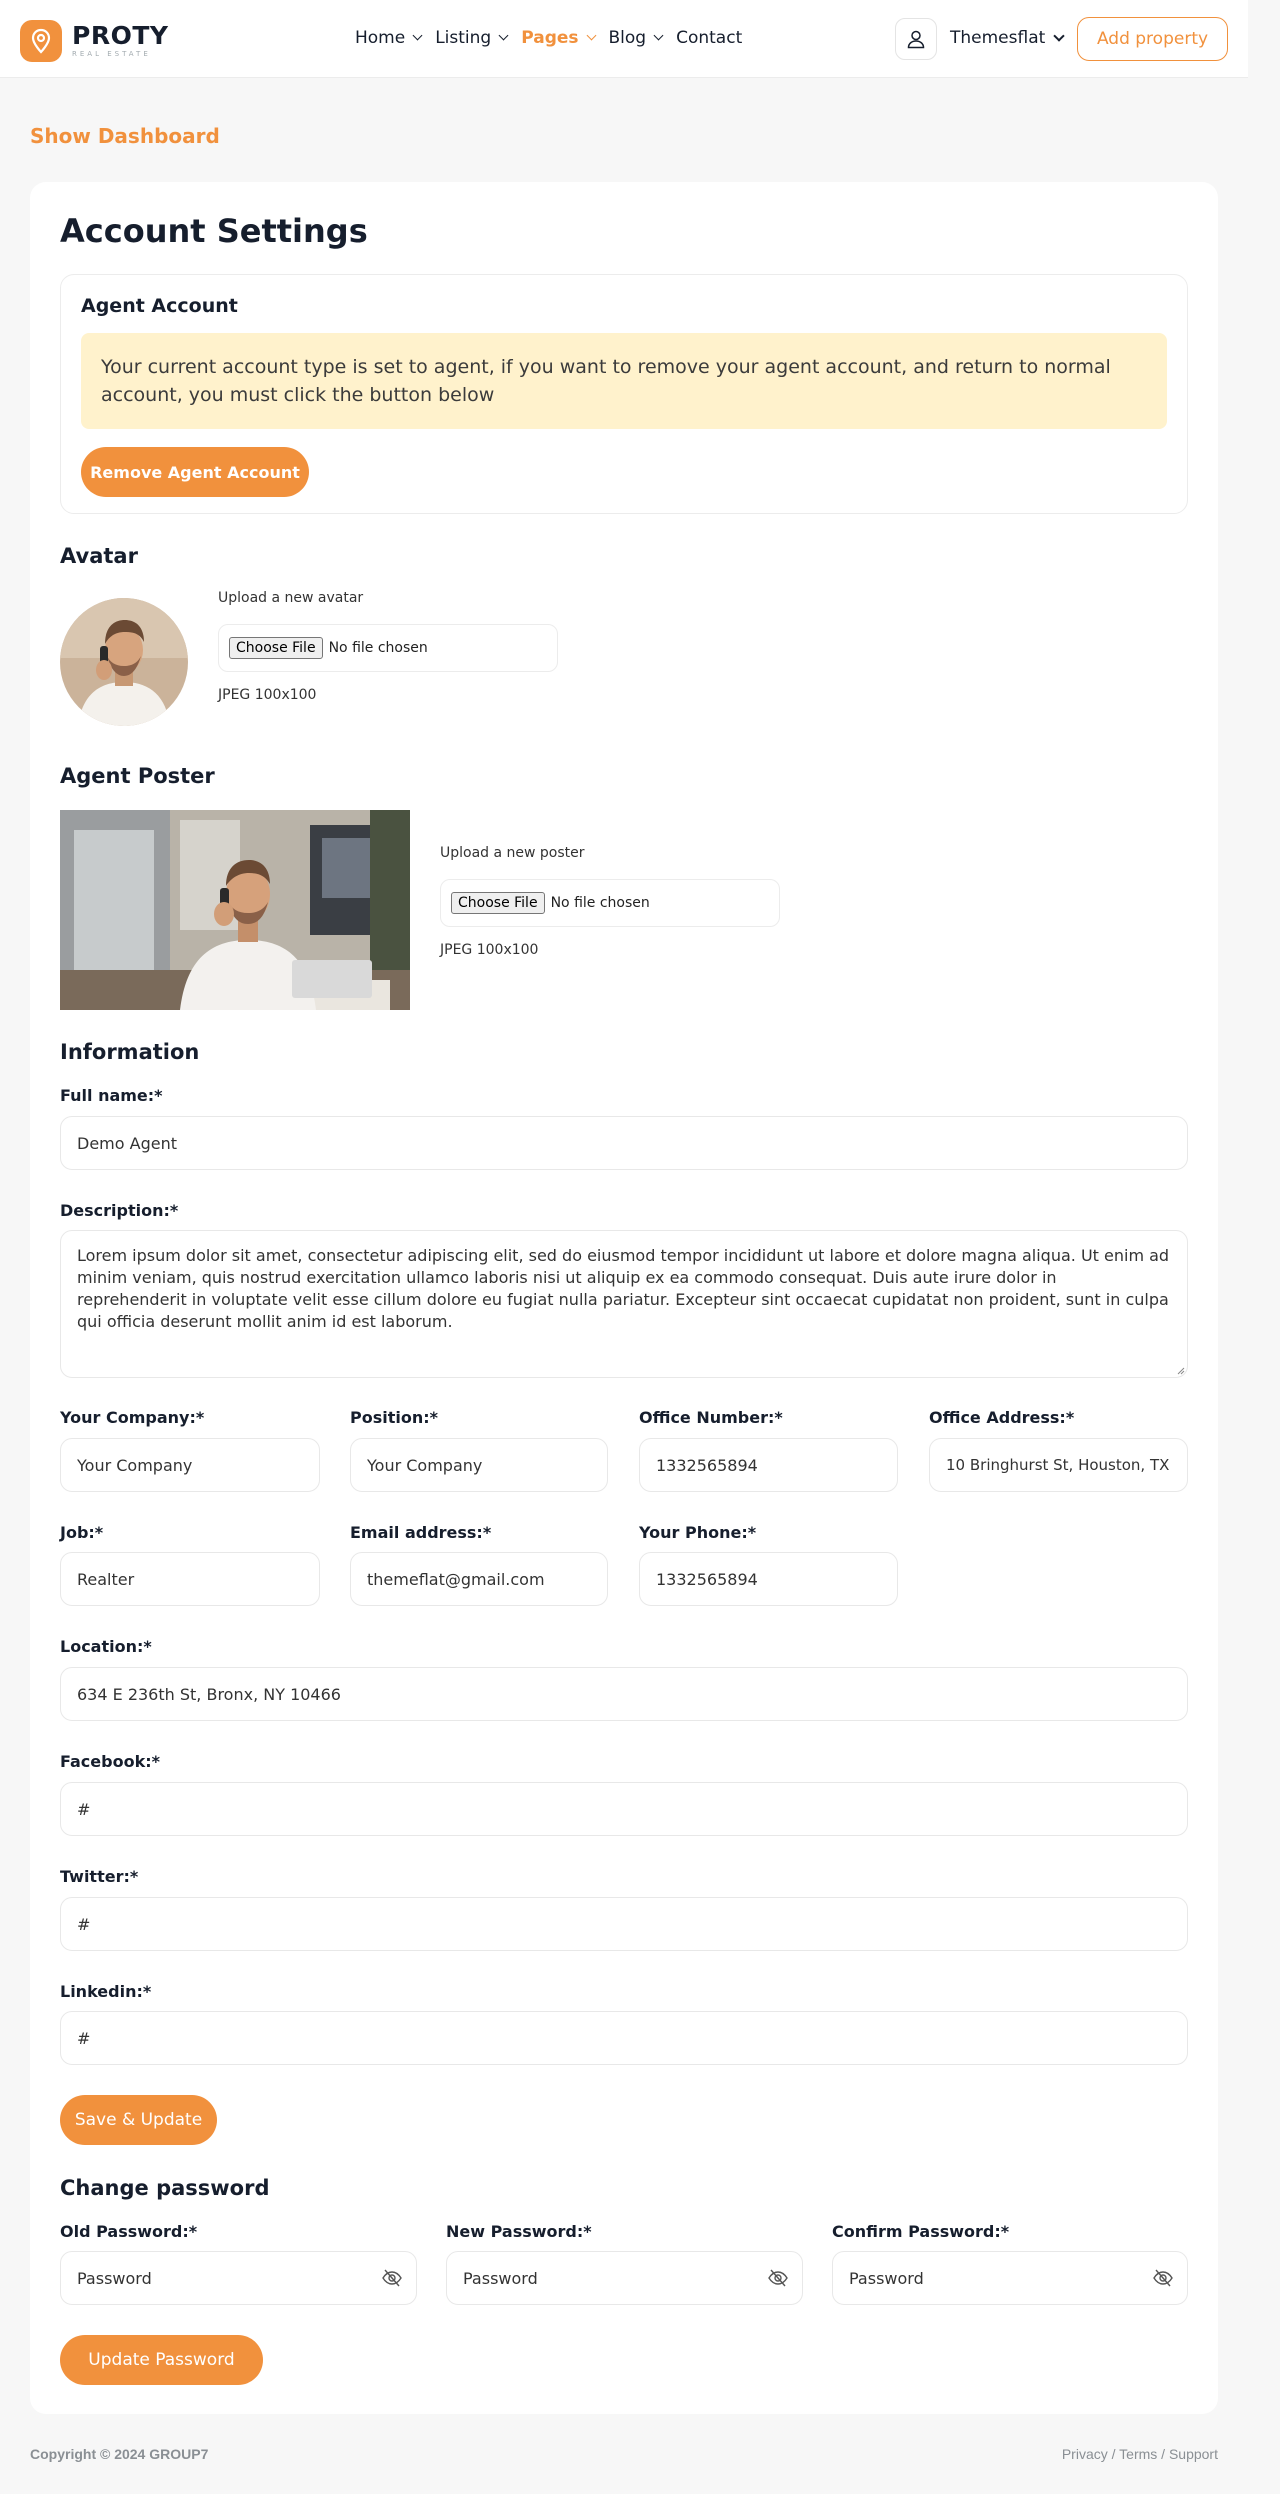  Describe the element at coordinates (768, 1465) in the screenshot. I see `office-number-field: 1332565894` at that location.